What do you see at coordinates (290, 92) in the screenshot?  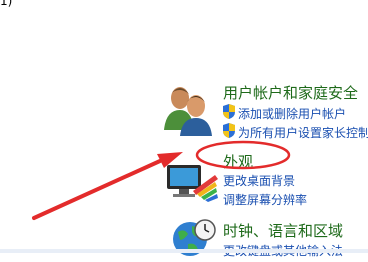 I see `category-title-users: 用户帐户和家庭安全` at bounding box center [290, 92].